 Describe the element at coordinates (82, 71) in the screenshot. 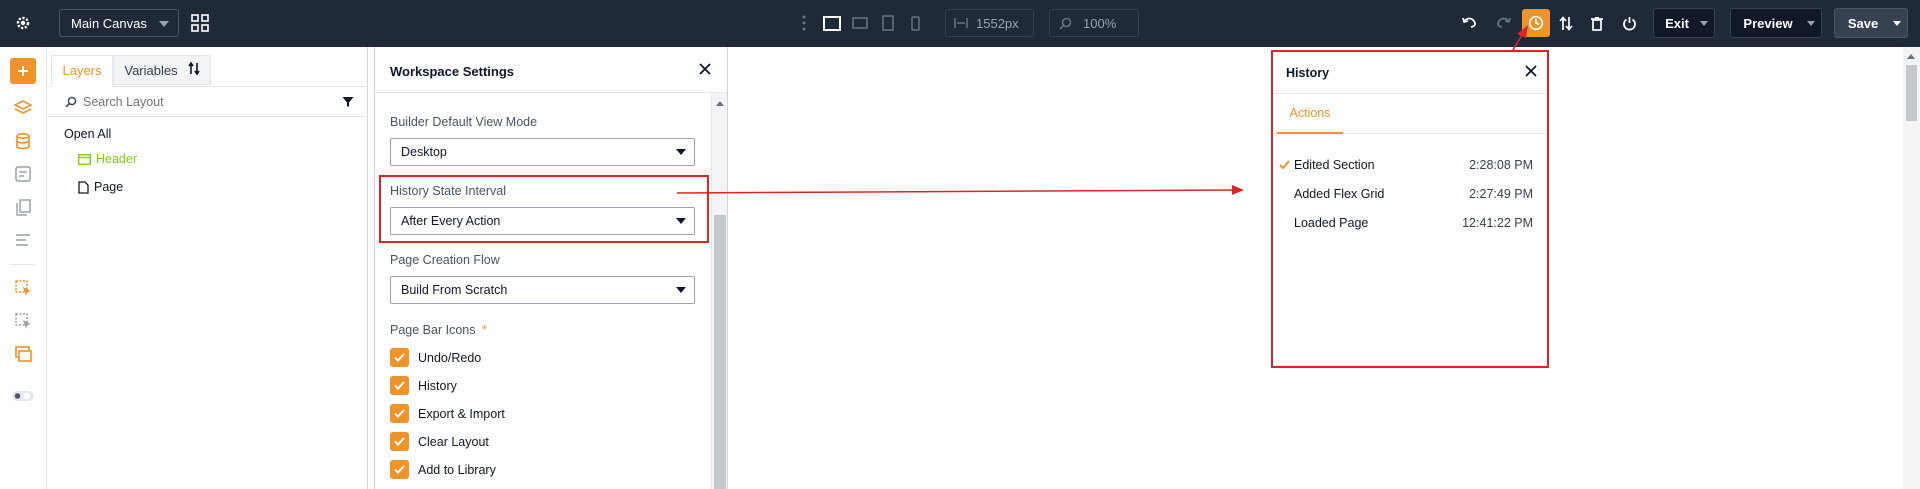

I see `tab-layers: Layers` at that location.